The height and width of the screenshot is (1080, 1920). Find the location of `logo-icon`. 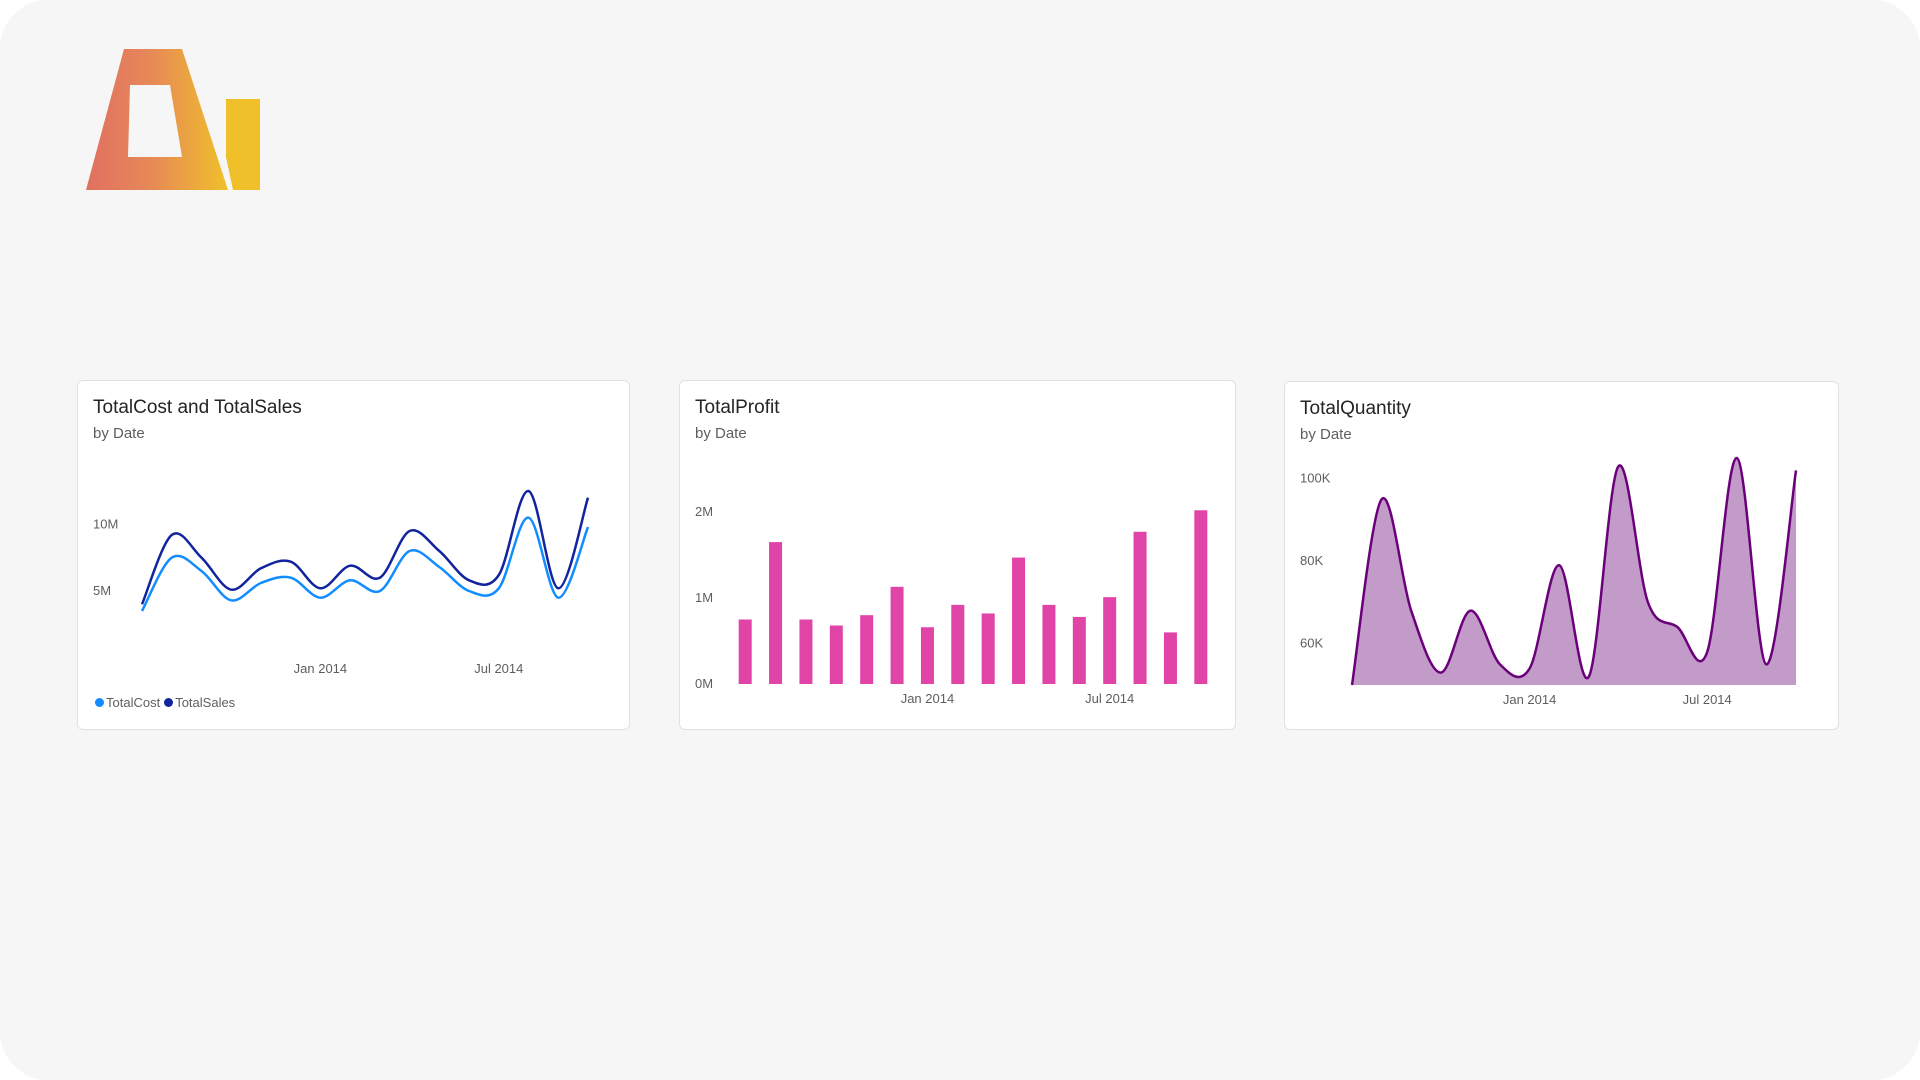

logo-icon is located at coordinates (173, 119).